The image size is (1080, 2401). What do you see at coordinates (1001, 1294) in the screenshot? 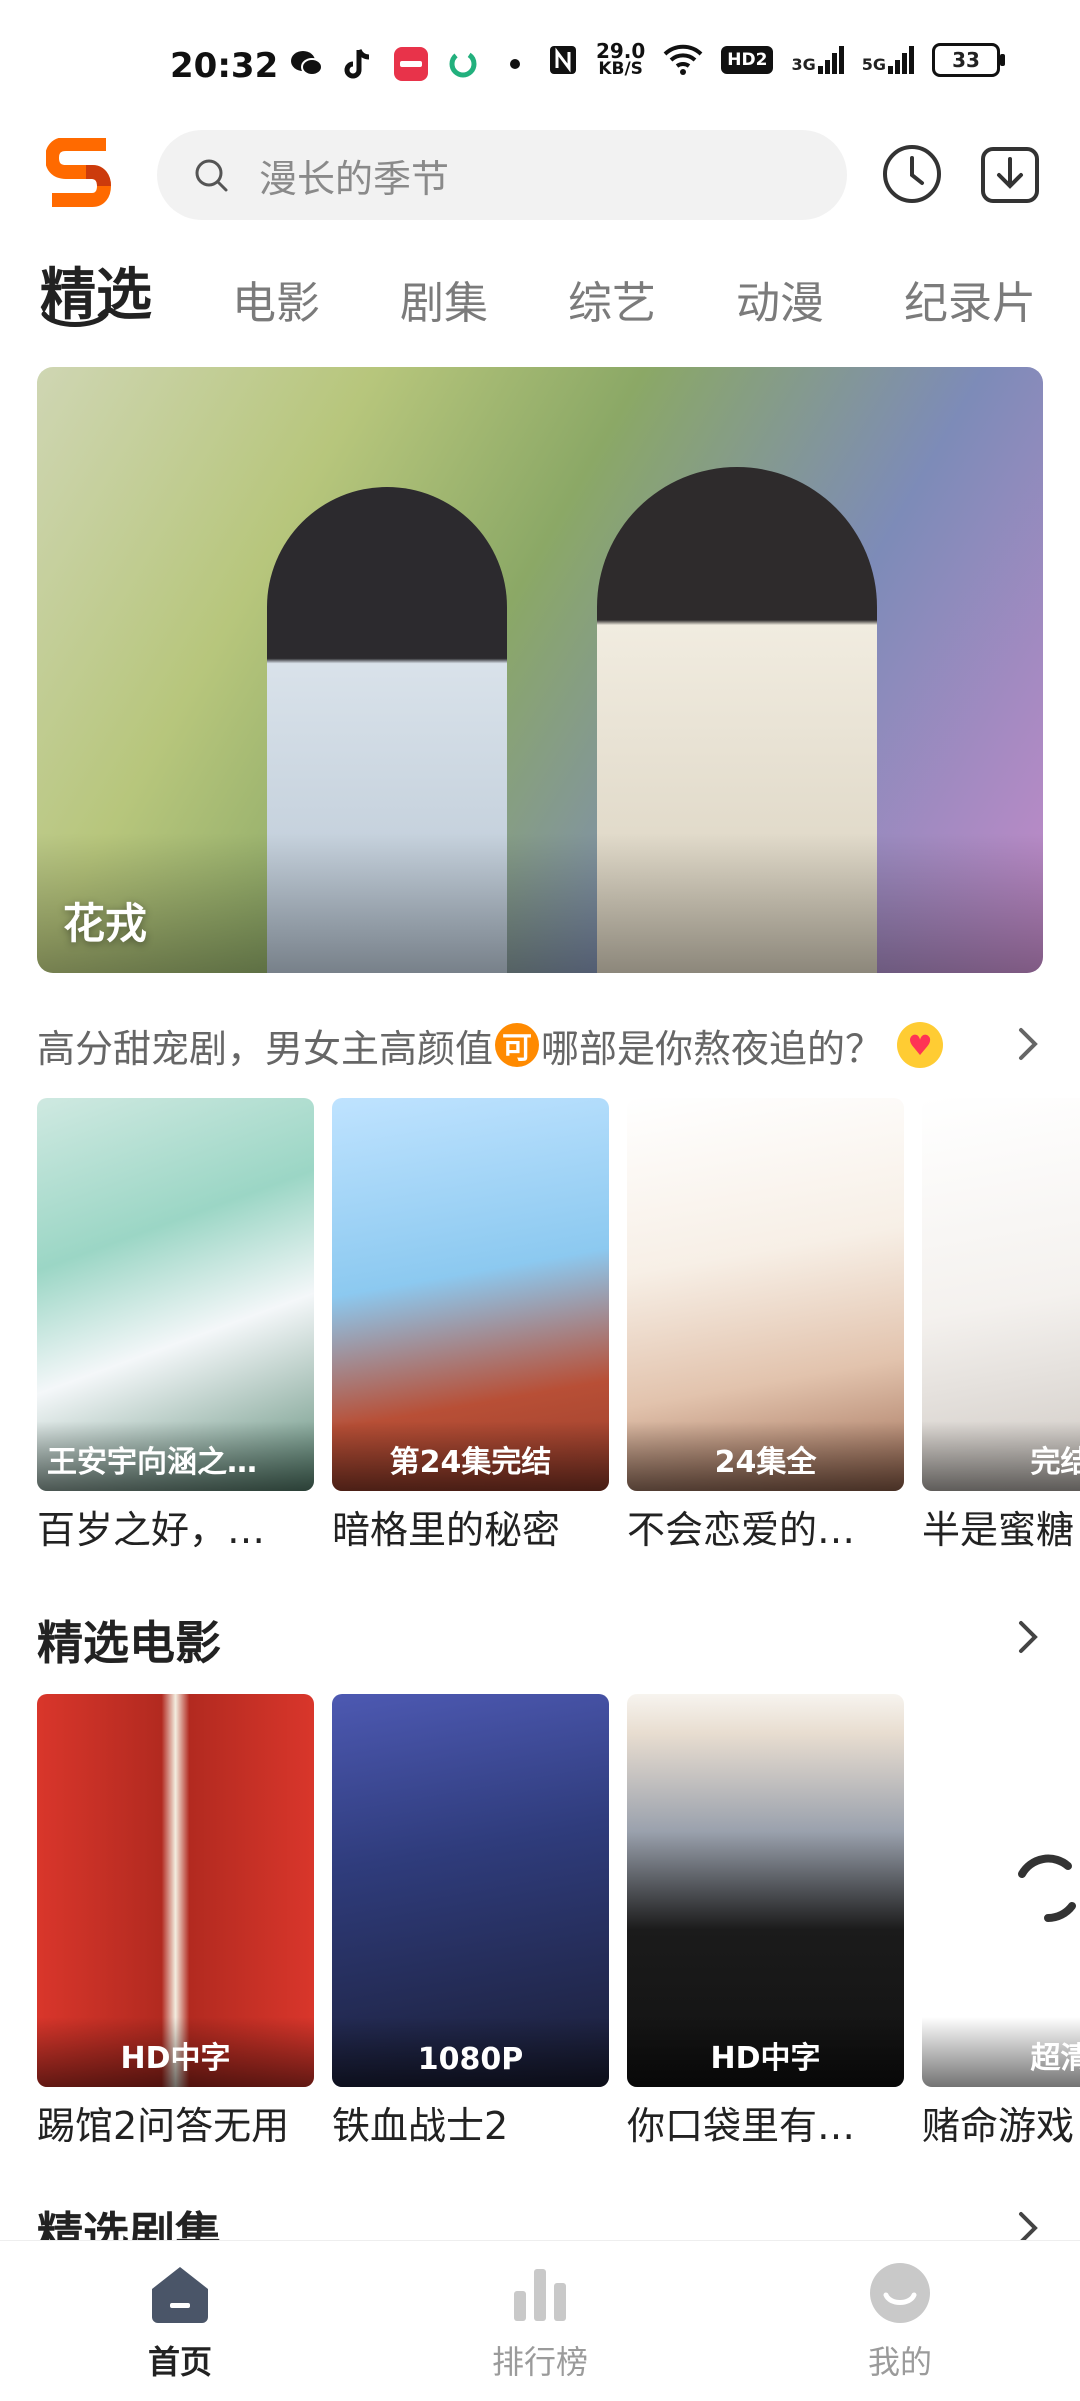
I see `poster-image: 完结` at bounding box center [1001, 1294].